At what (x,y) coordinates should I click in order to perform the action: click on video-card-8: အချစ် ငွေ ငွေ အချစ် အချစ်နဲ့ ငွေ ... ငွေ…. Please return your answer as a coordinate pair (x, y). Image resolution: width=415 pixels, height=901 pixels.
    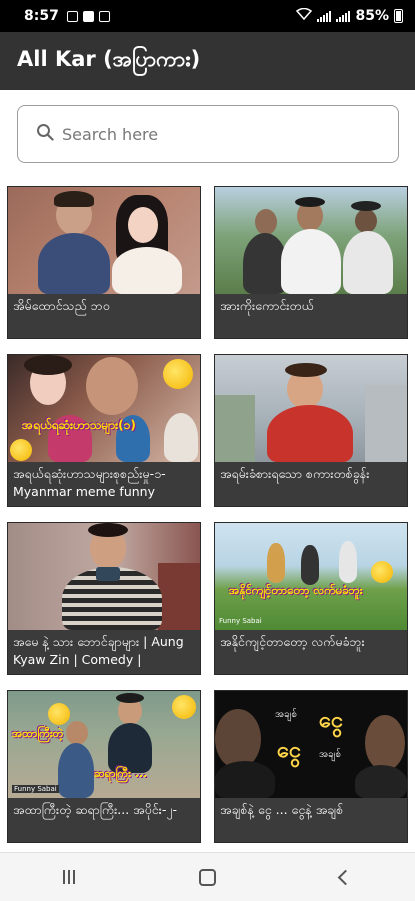
    Looking at the image, I should click on (311, 766).